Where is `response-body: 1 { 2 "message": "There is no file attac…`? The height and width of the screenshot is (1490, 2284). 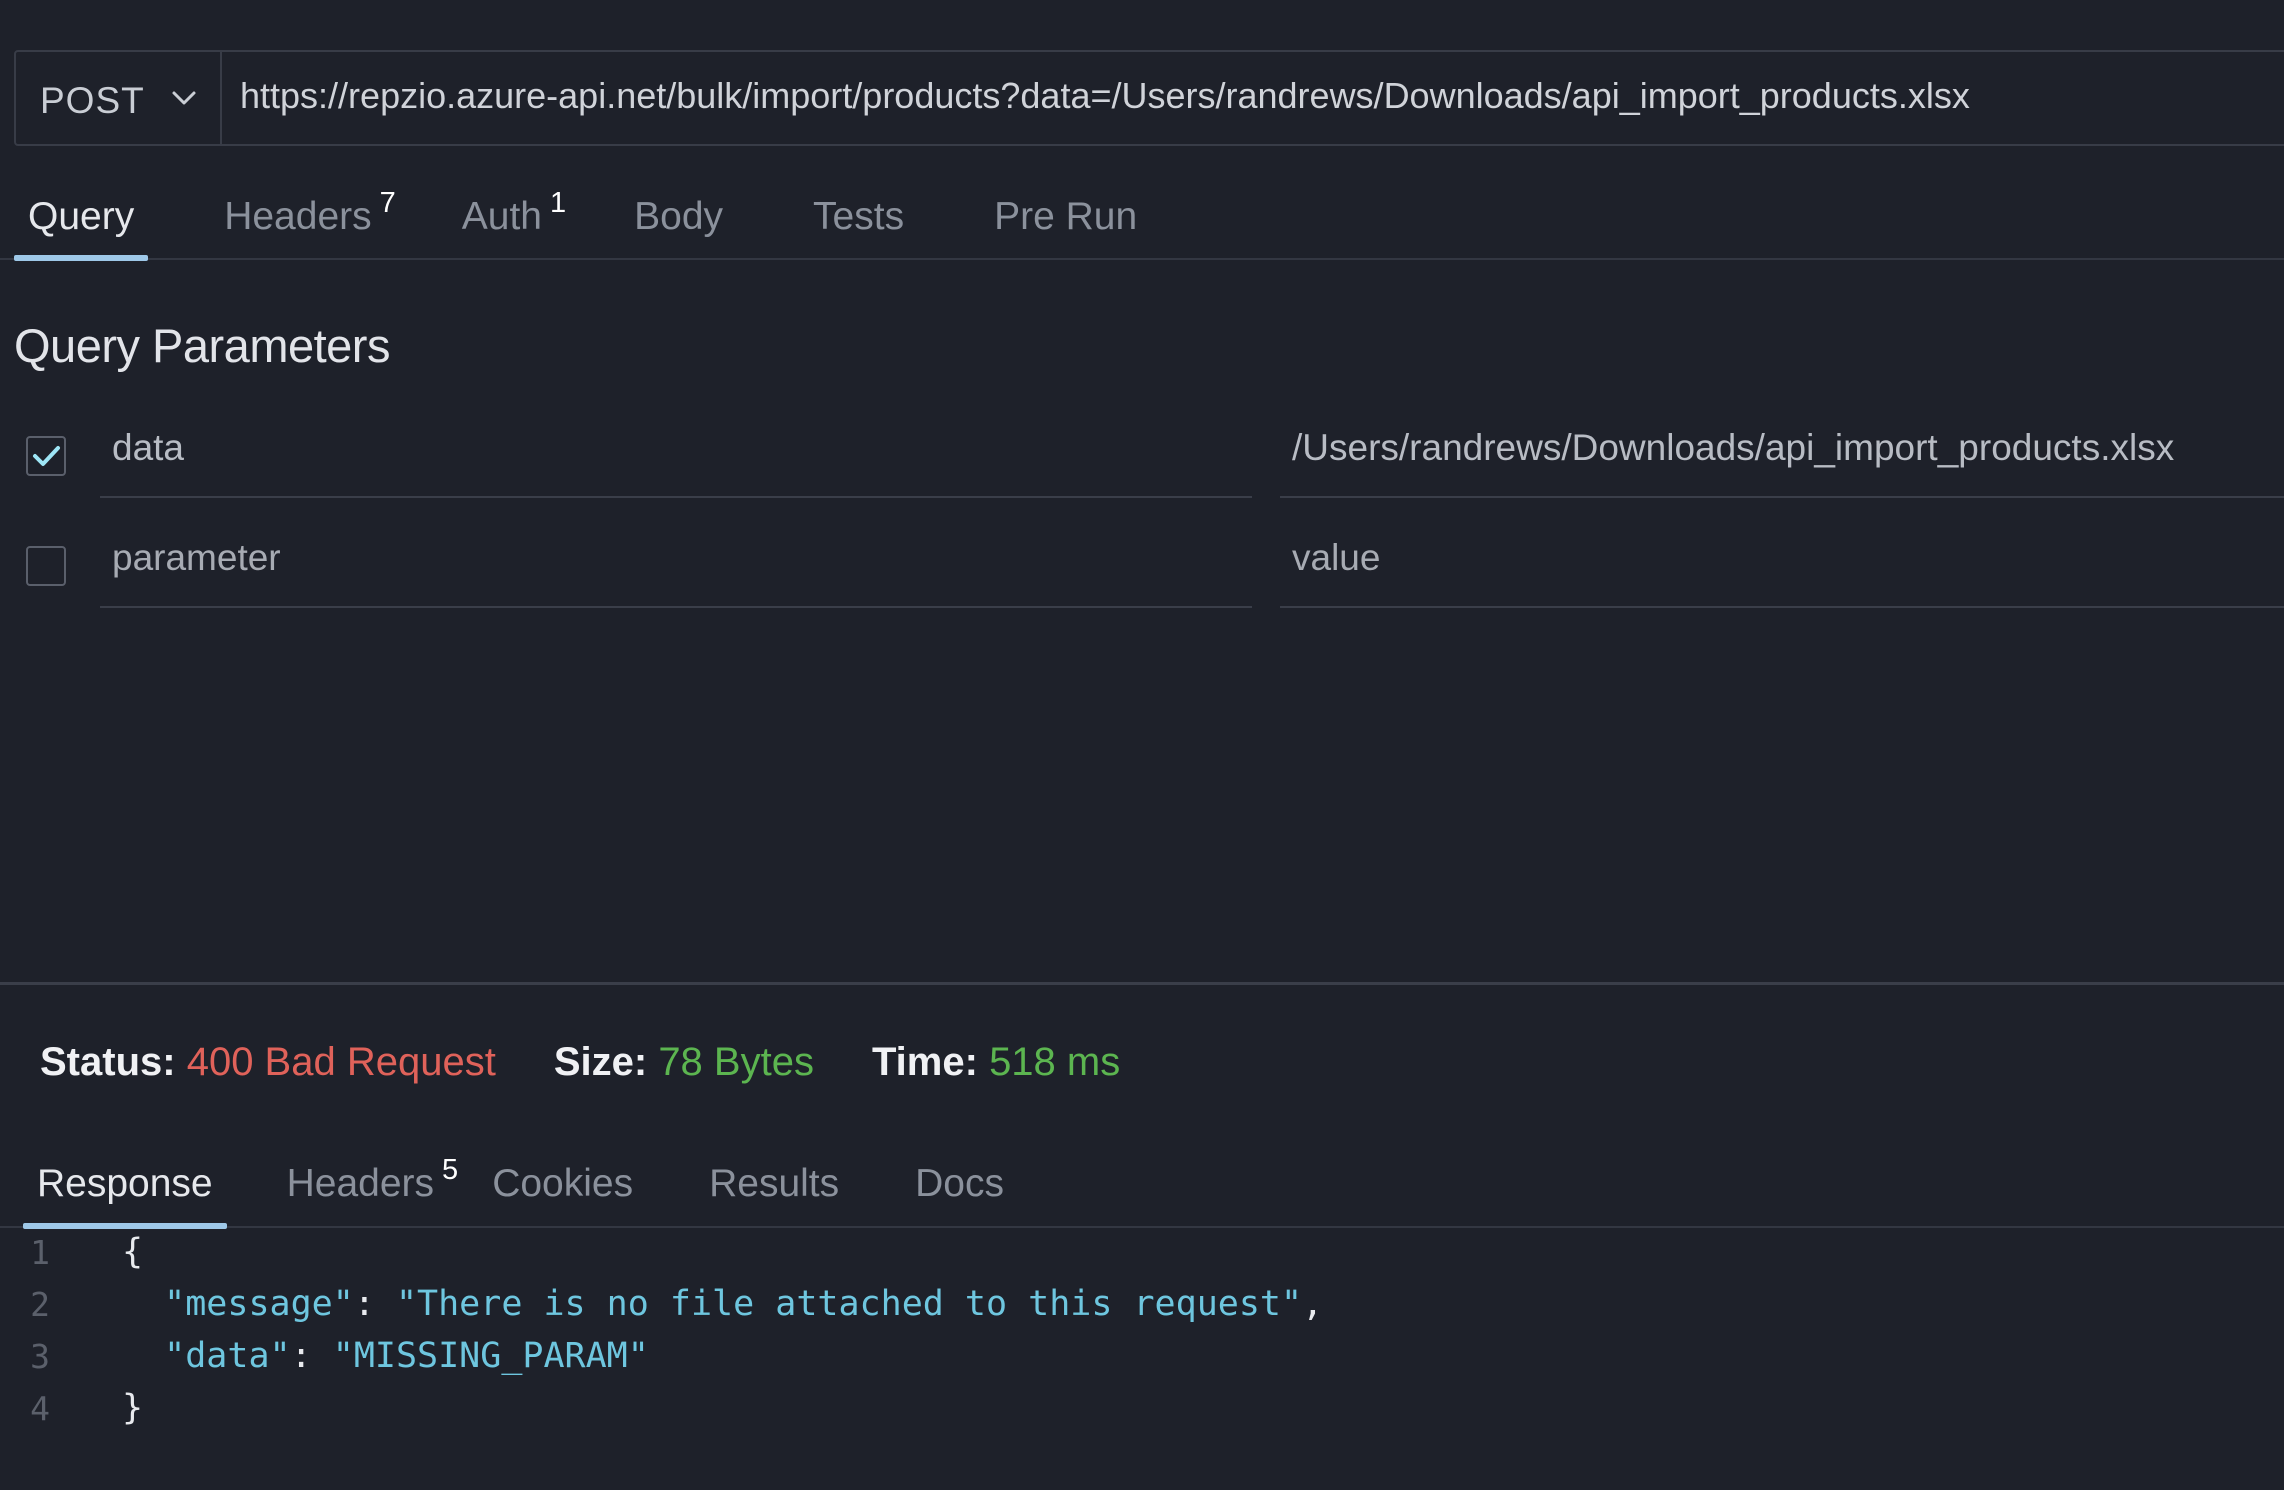 response-body: 1 { 2 "message": "There is no file attac… is located at coordinates (1142, 1330).